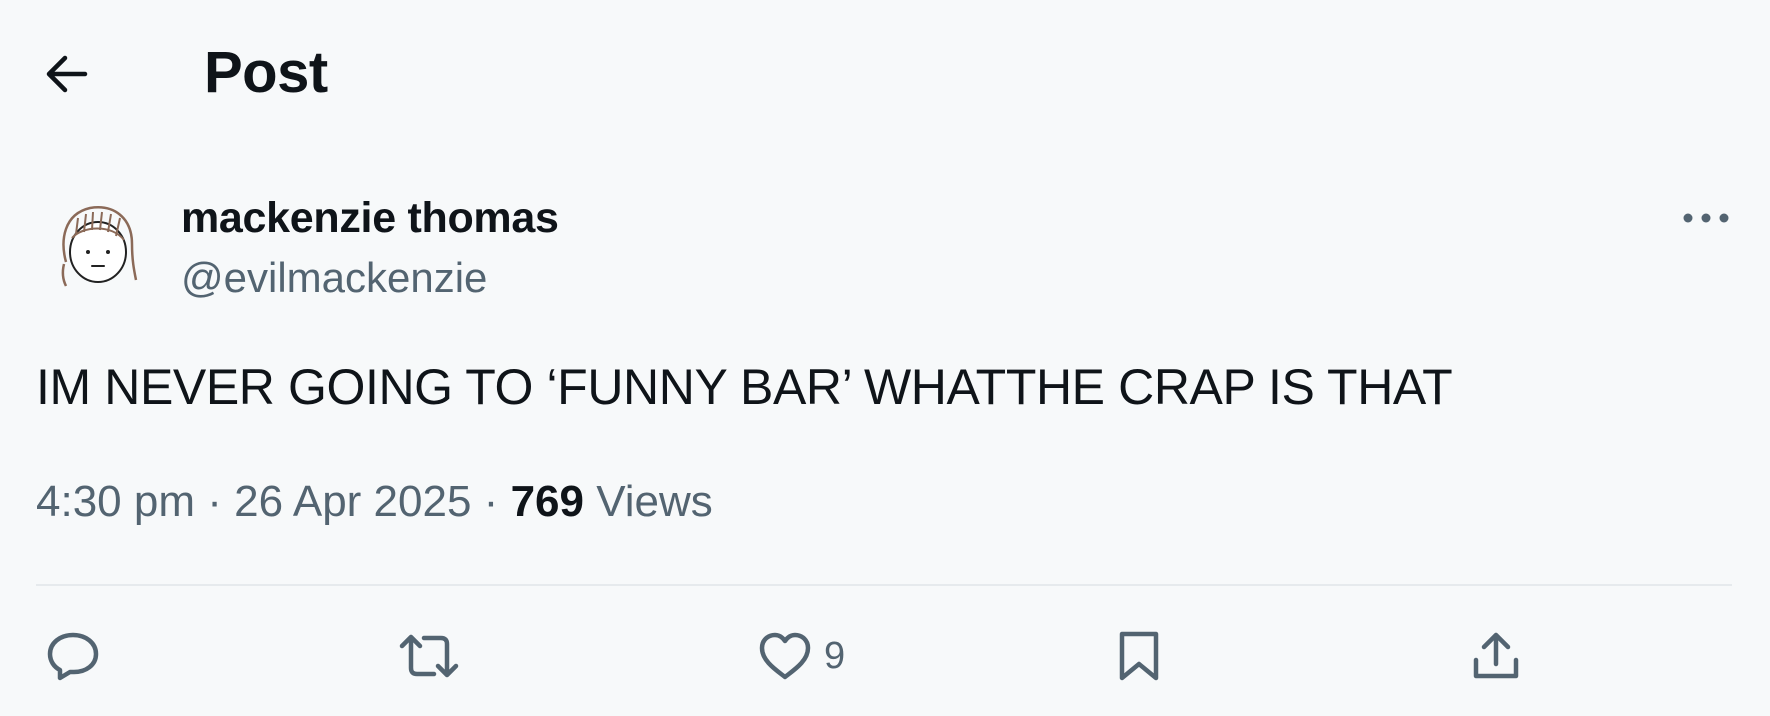 The height and width of the screenshot is (716, 1770). What do you see at coordinates (334, 278) in the screenshot?
I see `author-handle: @evilmackenzie` at bounding box center [334, 278].